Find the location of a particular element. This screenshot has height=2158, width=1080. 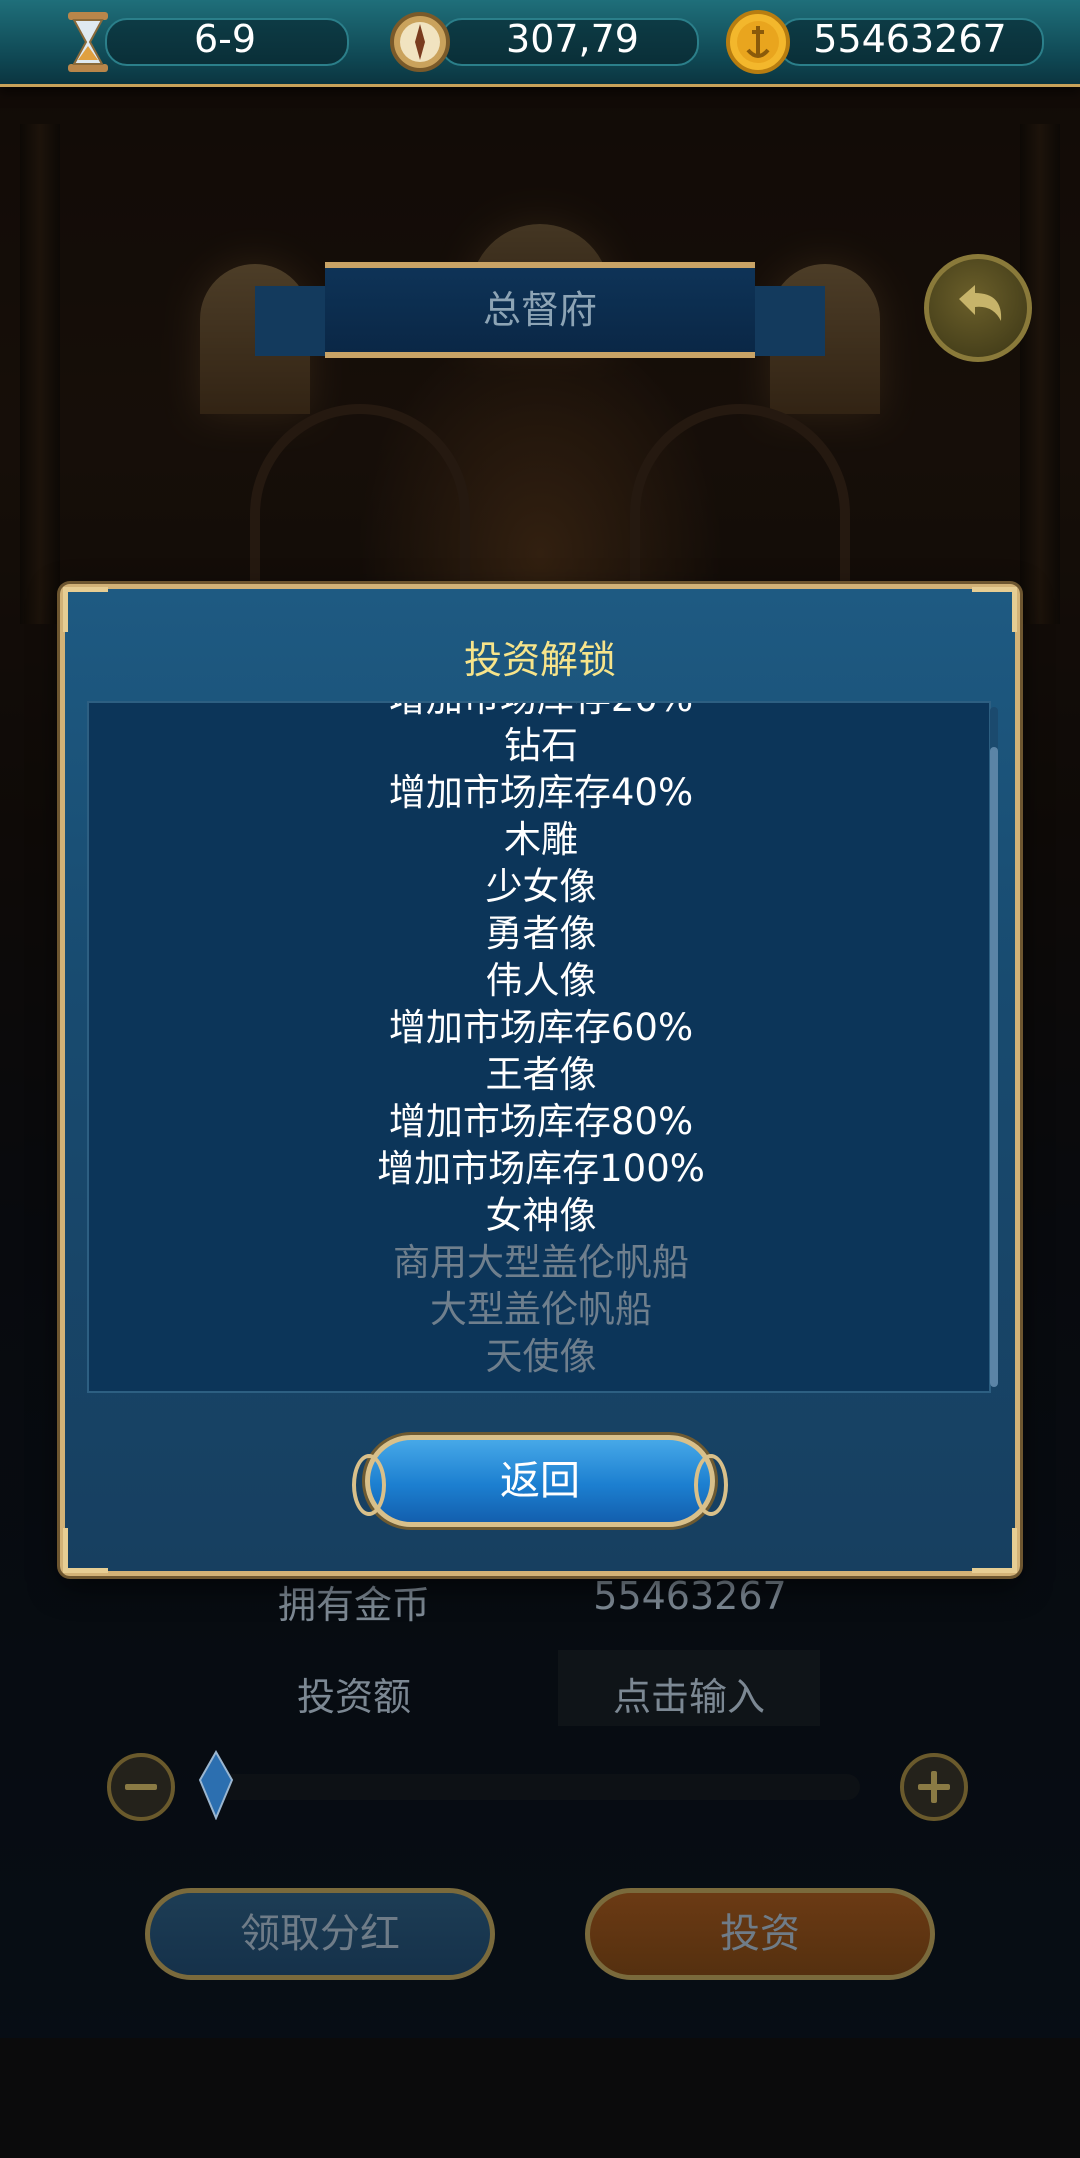

coordinates-value: 307,79 is located at coordinates (572, 39).